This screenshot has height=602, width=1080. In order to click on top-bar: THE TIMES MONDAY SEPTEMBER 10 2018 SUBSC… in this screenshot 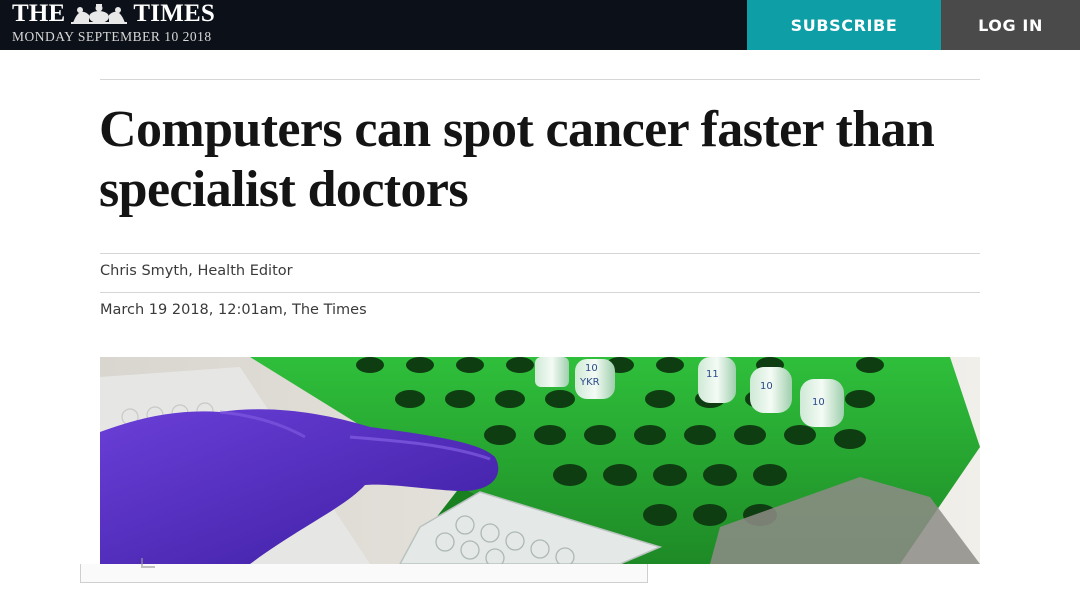, I will do `click(540, 25)`.